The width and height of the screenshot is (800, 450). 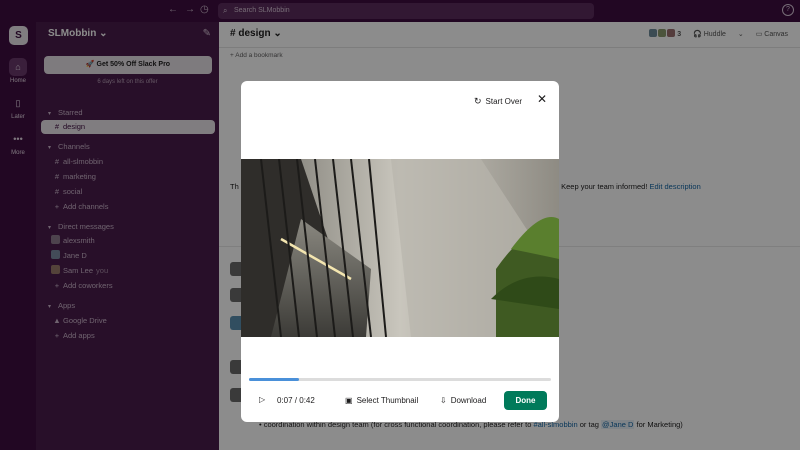 What do you see at coordinates (542, 99) in the screenshot?
I see `close-icon: ✕` at bounding box center [542, 99].